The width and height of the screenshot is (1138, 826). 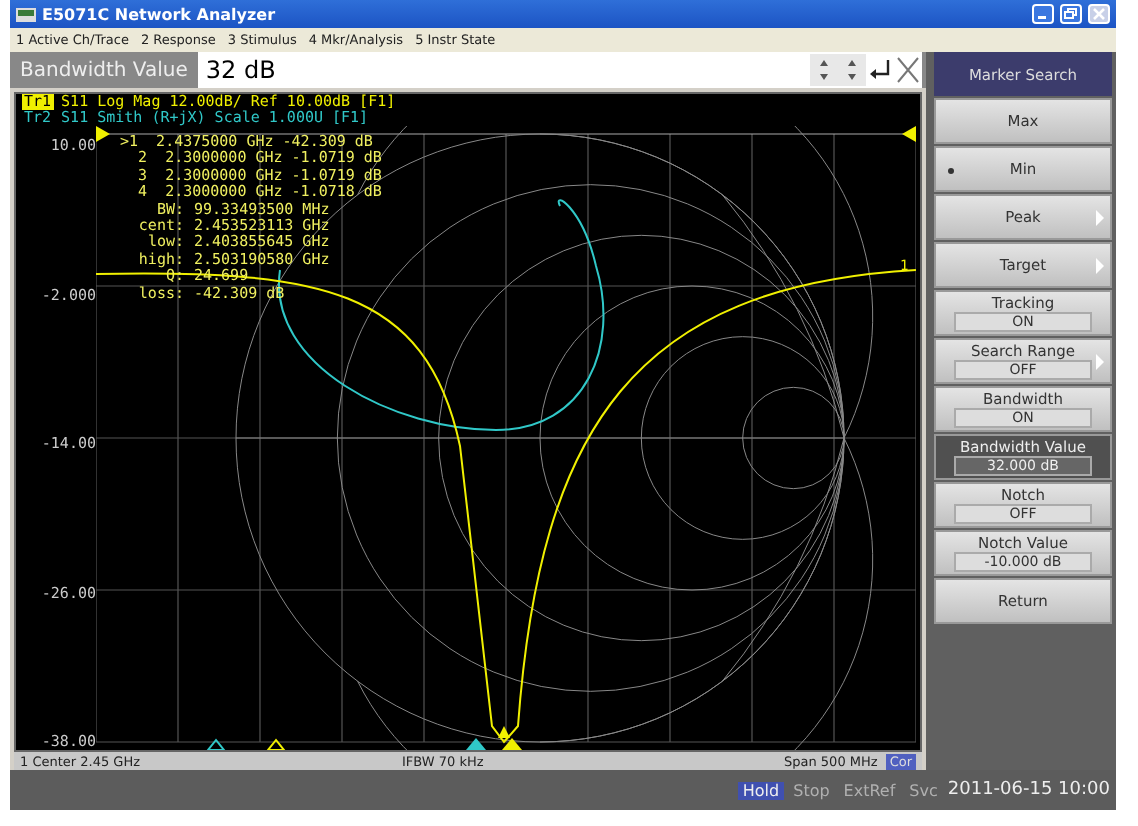 I want to click on status-indicator: Stop, so click(x=811, y=790).